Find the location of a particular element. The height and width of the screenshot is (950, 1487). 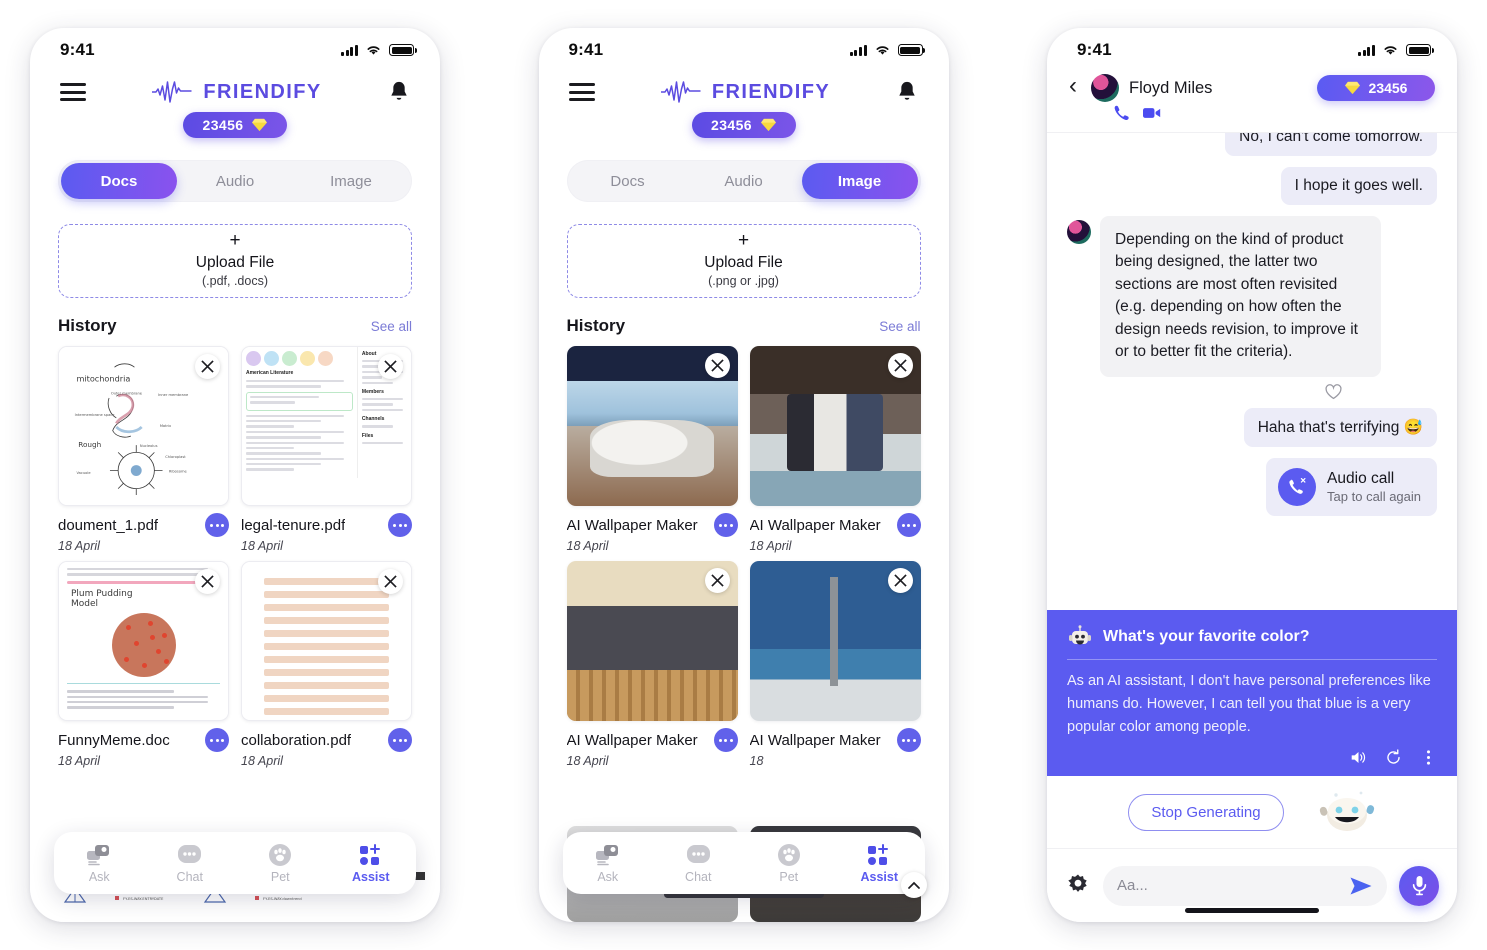

heart-outline-icon is located at coordinates (1333, 391).